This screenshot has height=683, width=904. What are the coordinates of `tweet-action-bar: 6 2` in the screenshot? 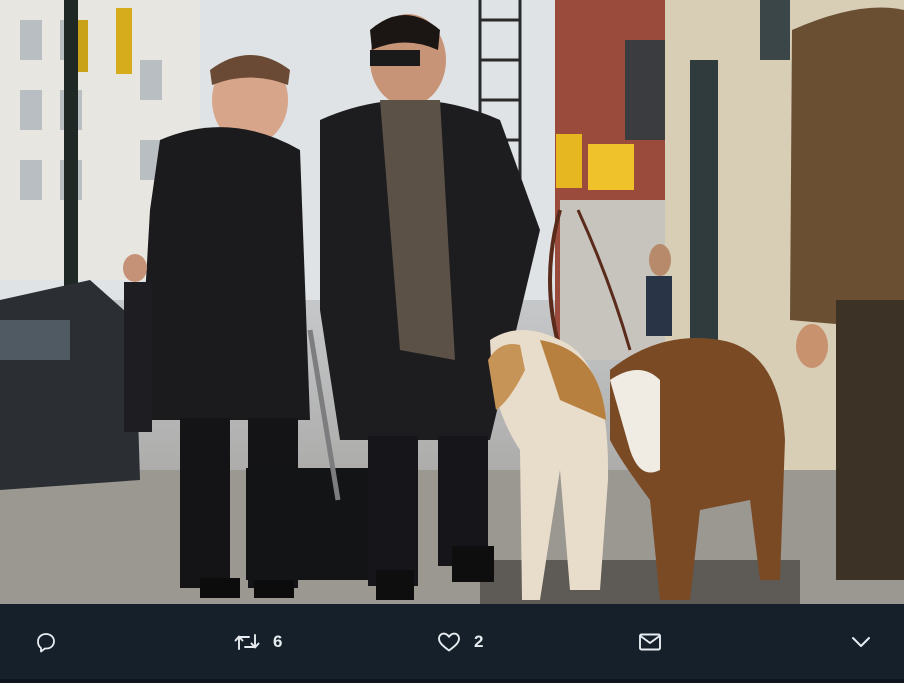 It's located at (452, 641).